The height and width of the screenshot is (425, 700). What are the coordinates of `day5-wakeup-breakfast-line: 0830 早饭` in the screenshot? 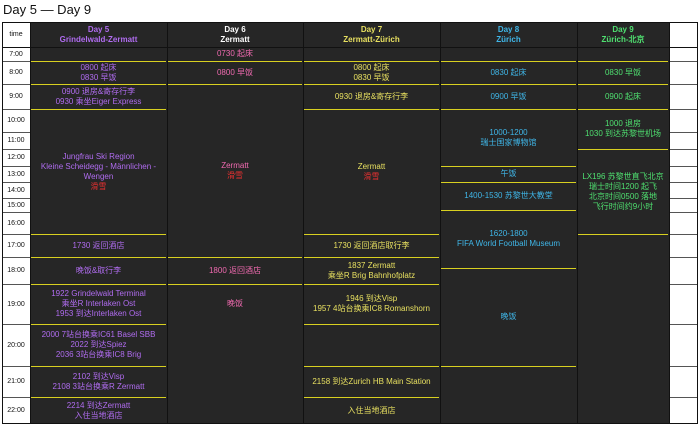 It's located at (98, 77).